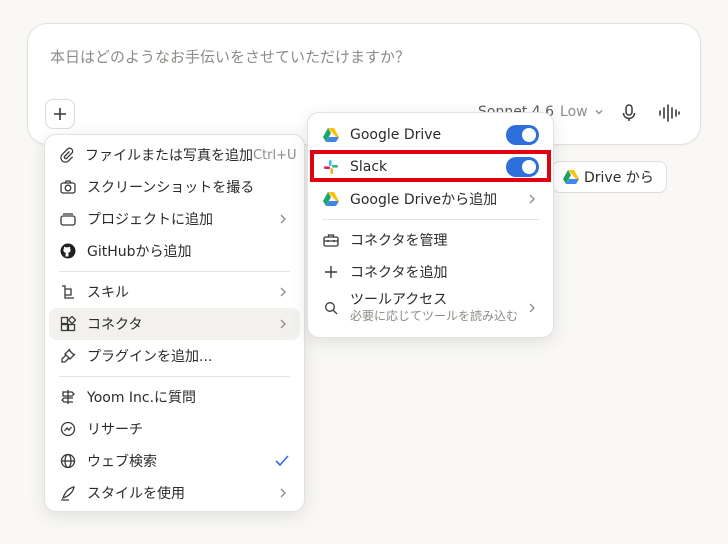 This screenshot has width=728, height=544. What do you see at coordinates (68, 219) in the screenshot?
I see `project-icon` at bounding box center [68, 219].